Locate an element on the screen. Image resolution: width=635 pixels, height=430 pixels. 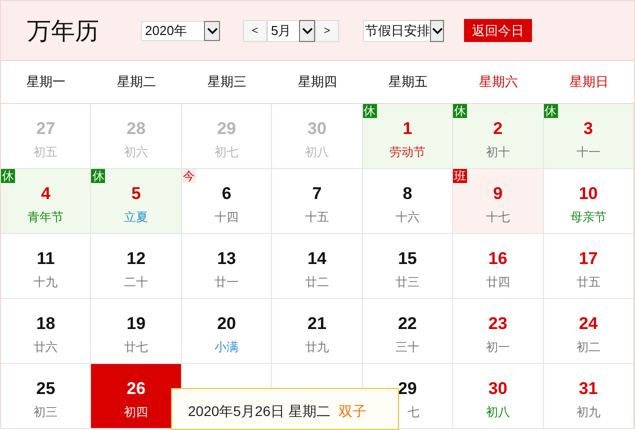
lunar-date: 十一 is located at coordinates (588, 152).